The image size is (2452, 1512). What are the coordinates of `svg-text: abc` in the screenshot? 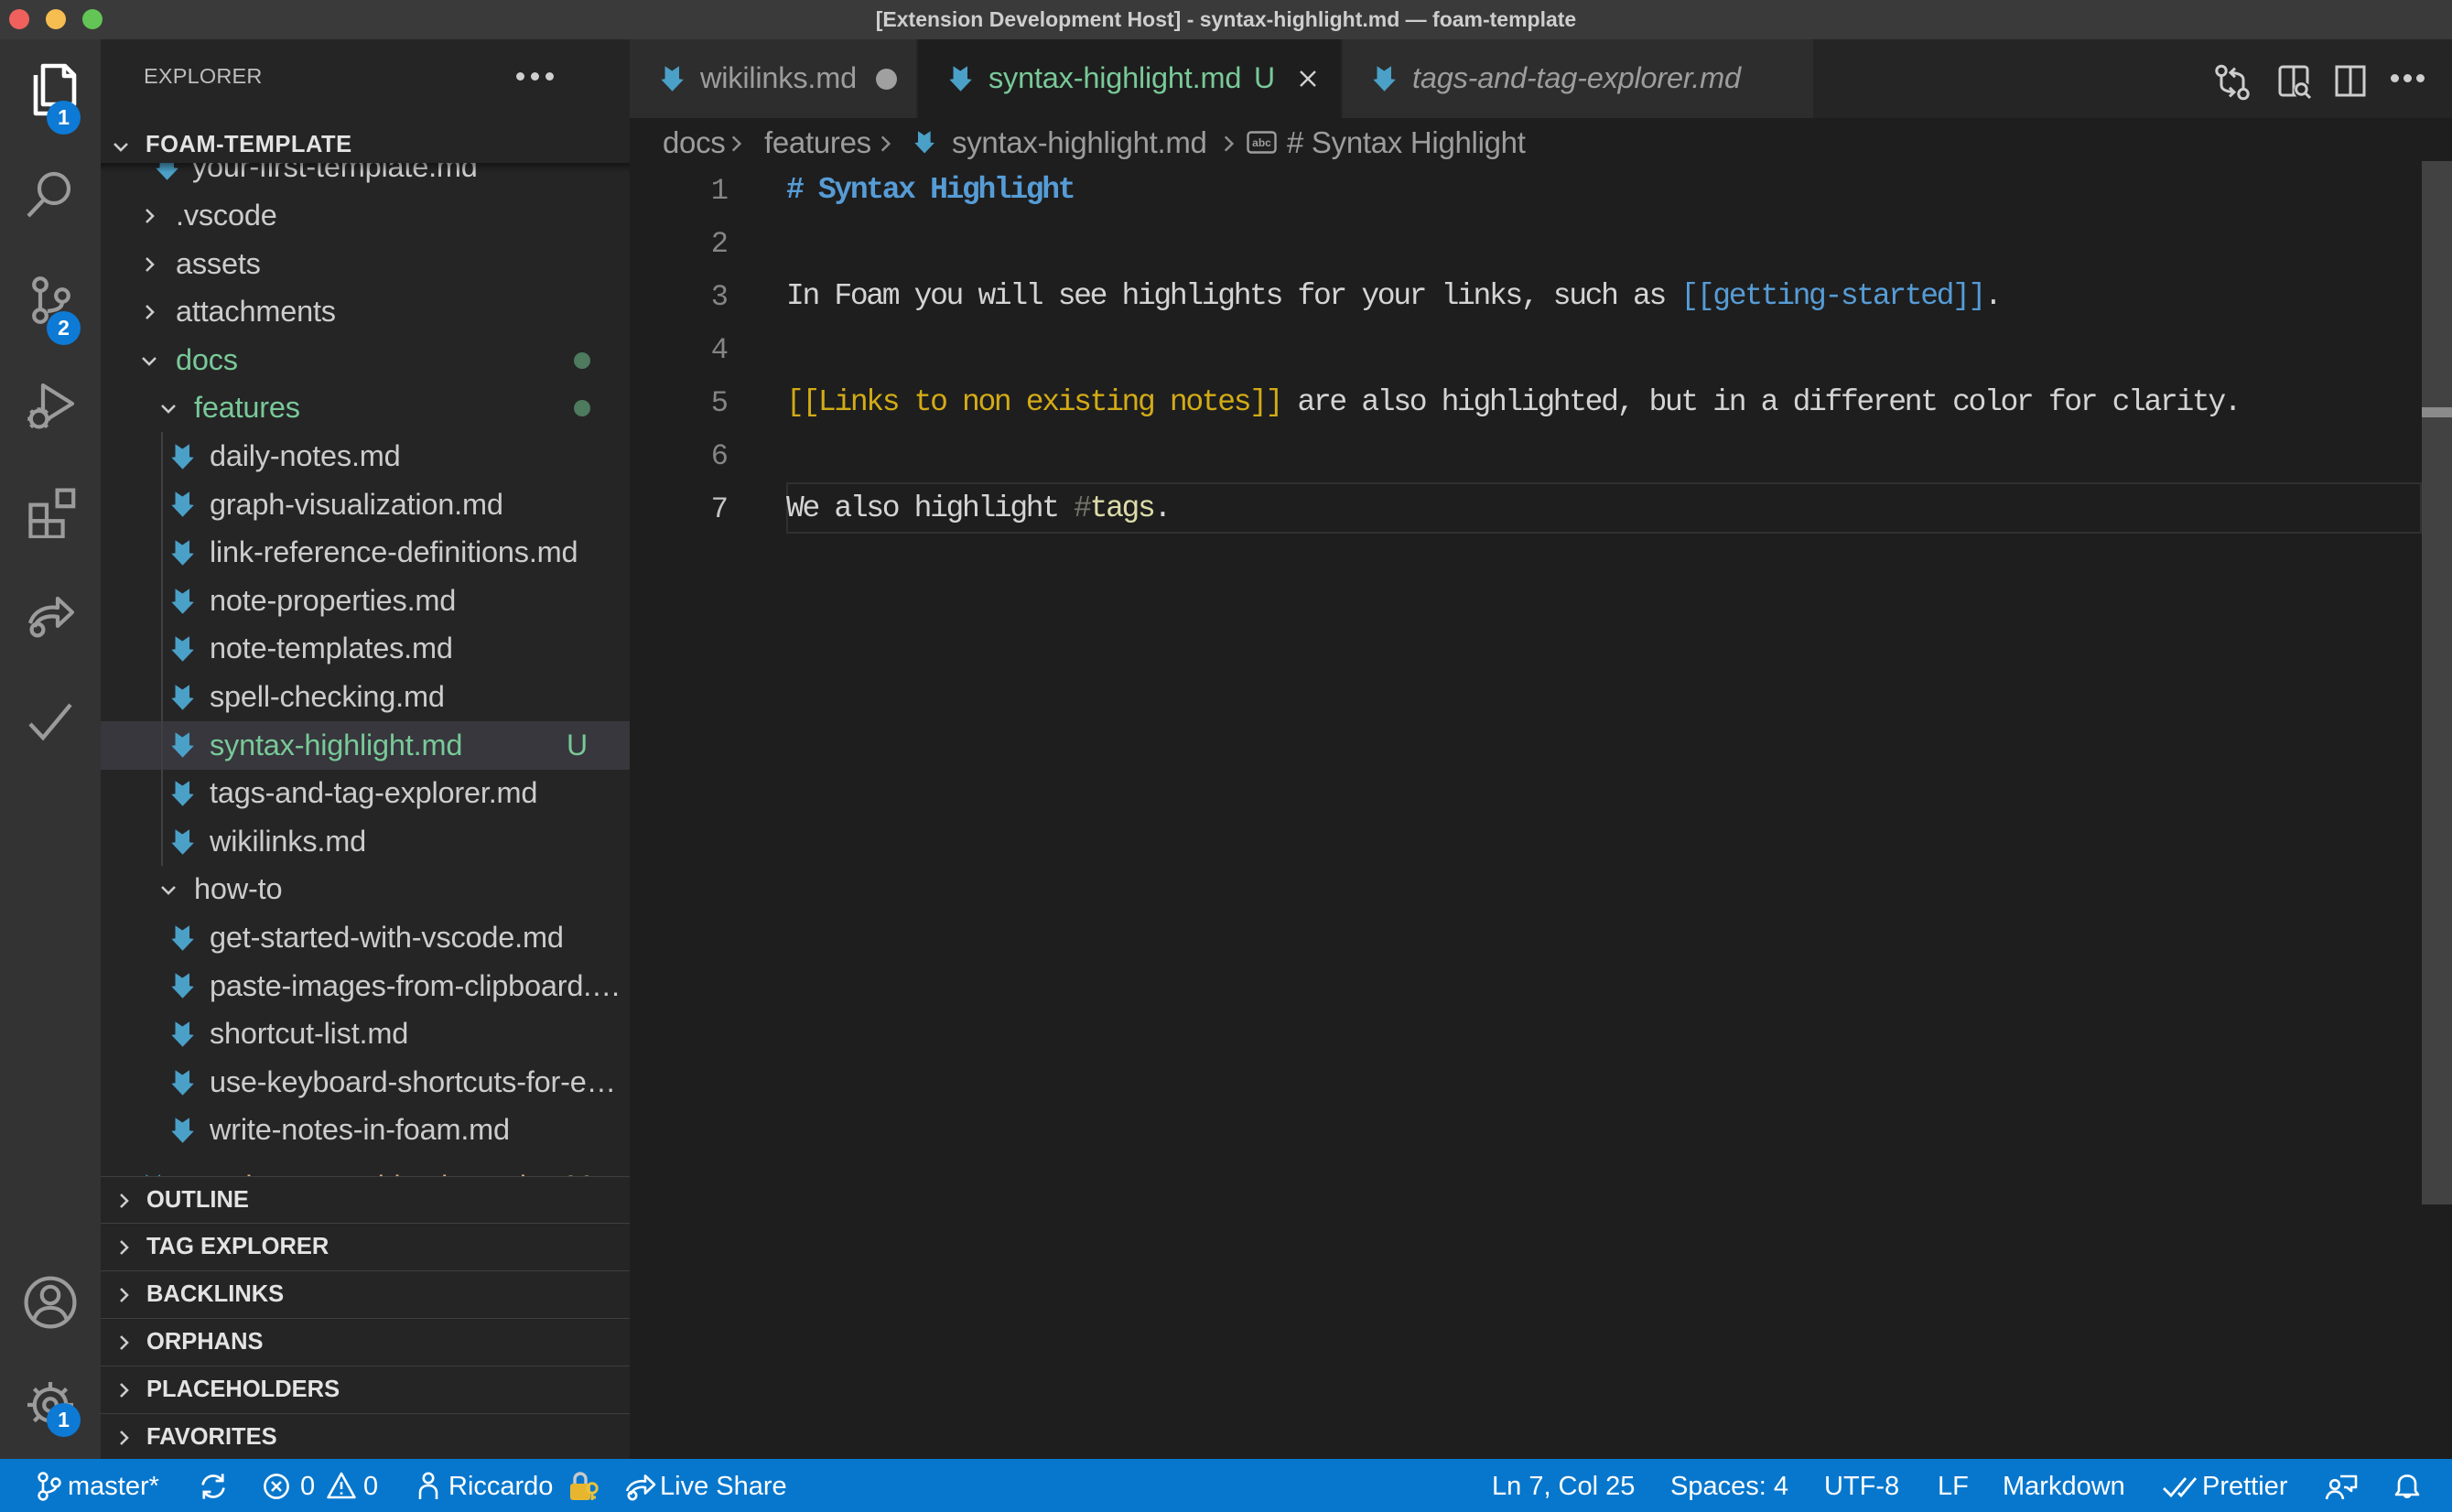 It's located at (1261, 142).